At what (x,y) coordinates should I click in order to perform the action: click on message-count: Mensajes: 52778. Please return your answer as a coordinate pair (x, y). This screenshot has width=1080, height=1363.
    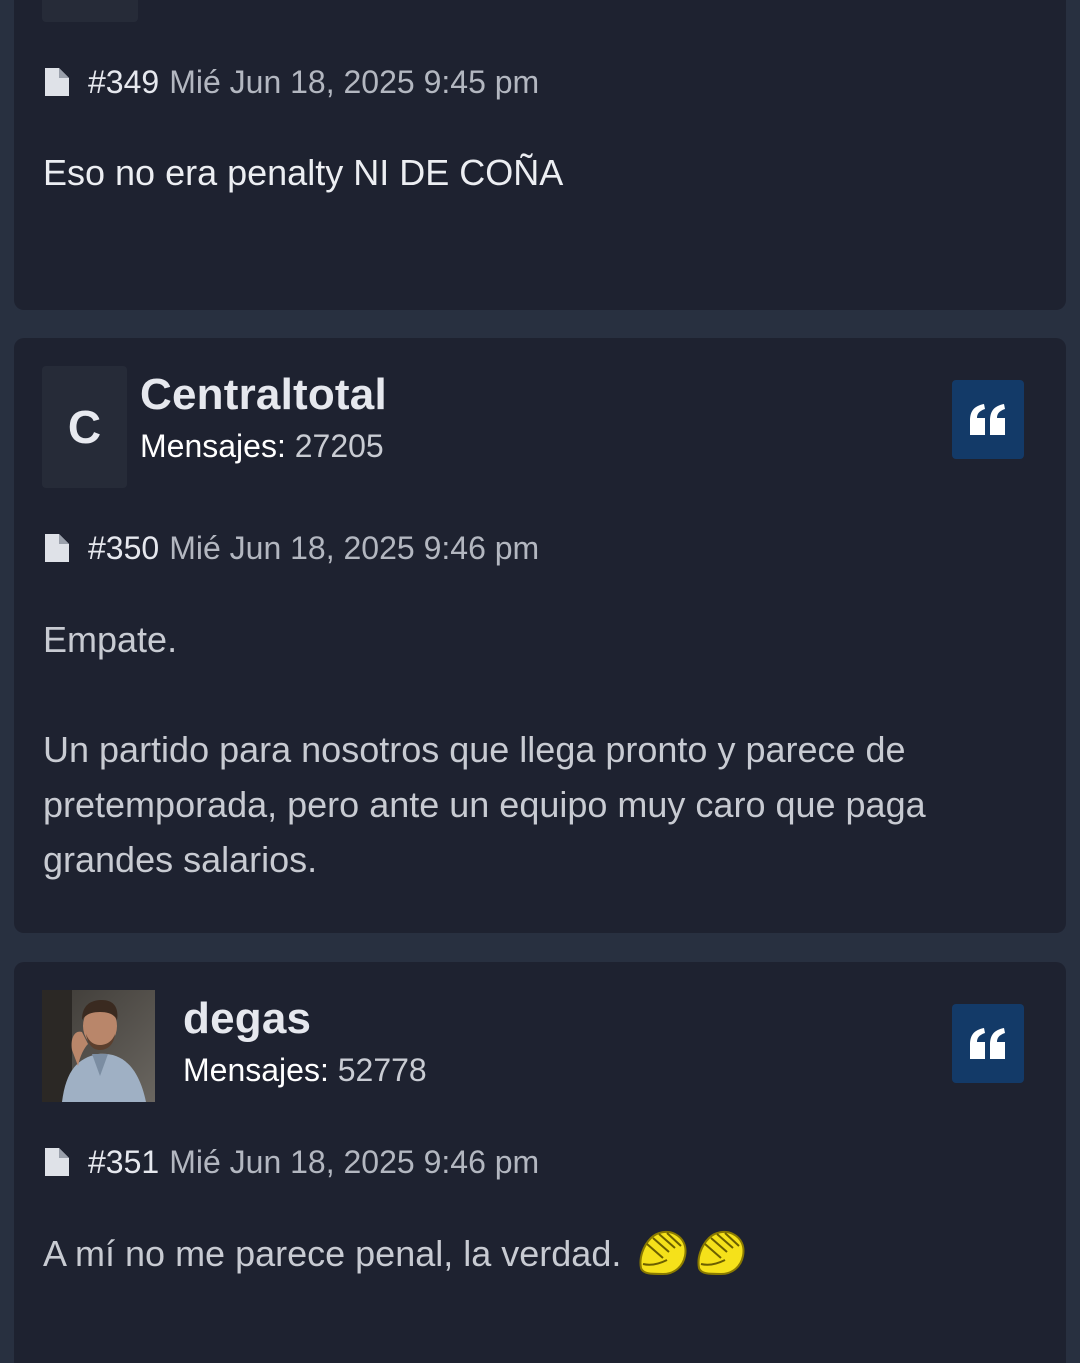
    Looking at the image, I should click on (305, 1070).